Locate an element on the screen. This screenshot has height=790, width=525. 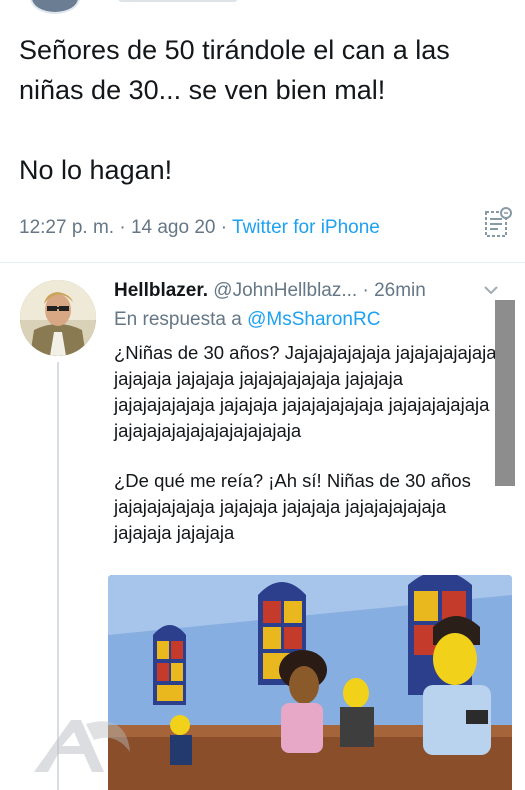
reply-to-handle: @MsSharonRC is located at coordinates (313, 319).